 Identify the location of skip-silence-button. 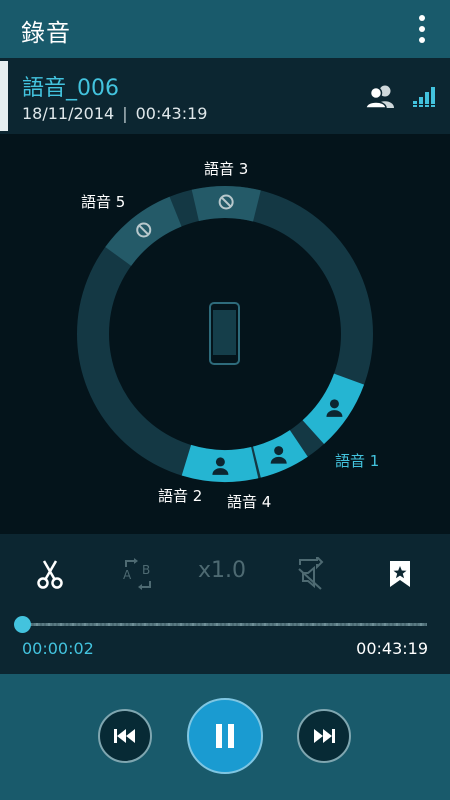
(310, 574).